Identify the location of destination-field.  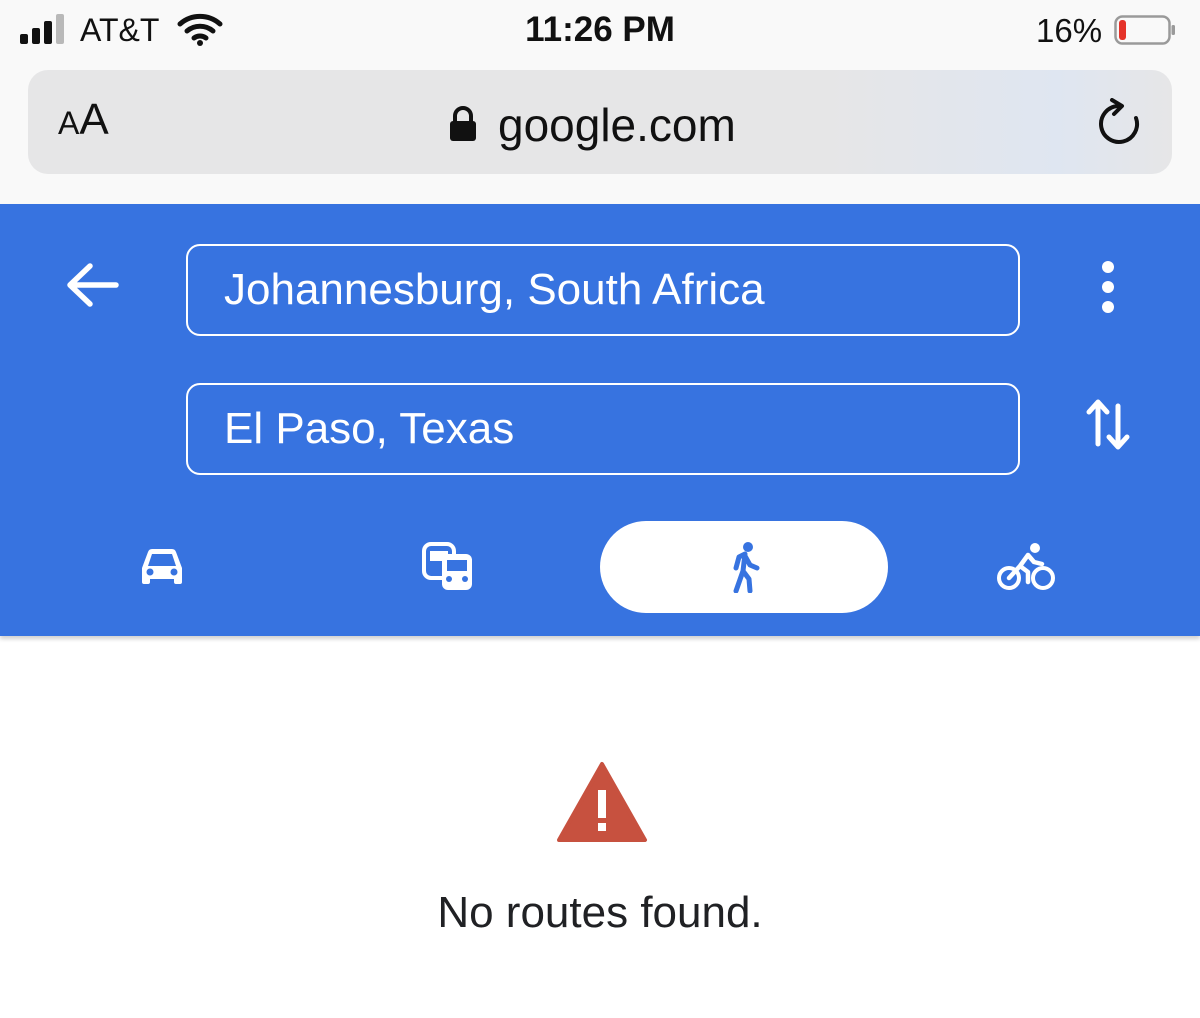
(603, 429).